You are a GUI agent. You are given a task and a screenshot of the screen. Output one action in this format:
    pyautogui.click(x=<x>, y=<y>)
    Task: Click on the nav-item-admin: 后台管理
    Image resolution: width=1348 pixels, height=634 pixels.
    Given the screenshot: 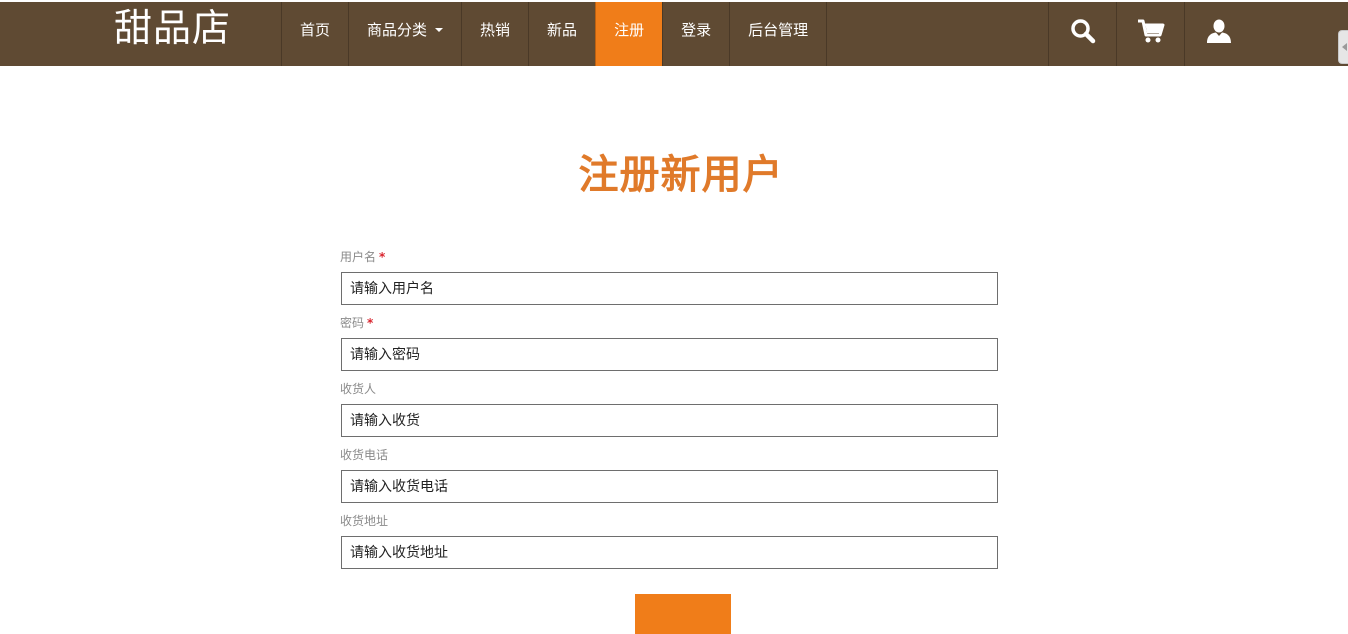 What is the action you would take?
    pyautogui.click(x=778, y=34)
    